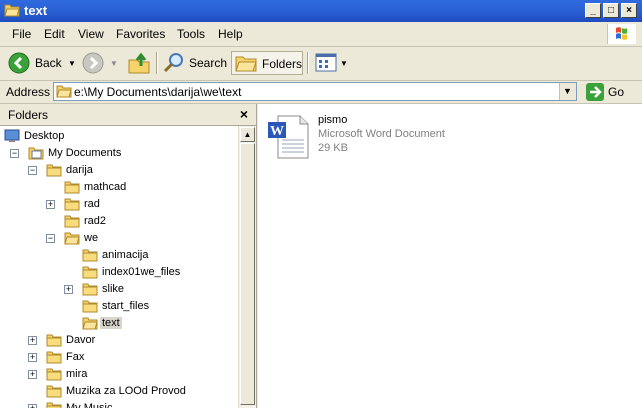 Image resolution: width=642 pixels, height=408 pixels. I want to click on forward-button, so click(95, 63).